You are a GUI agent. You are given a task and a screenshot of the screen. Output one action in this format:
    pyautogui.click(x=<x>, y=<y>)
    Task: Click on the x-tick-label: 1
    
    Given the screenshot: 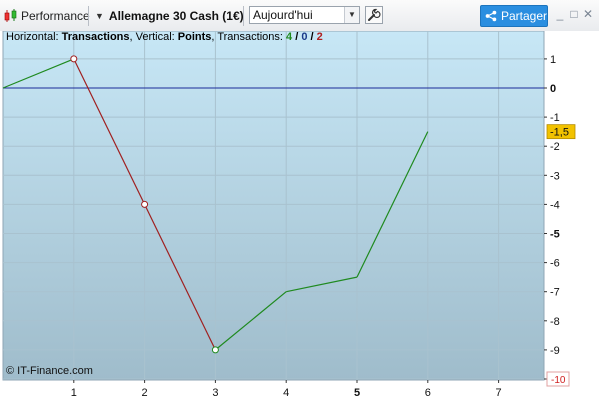 What is the action you would take?
    pyautogui.click(x=74, y=393)
    